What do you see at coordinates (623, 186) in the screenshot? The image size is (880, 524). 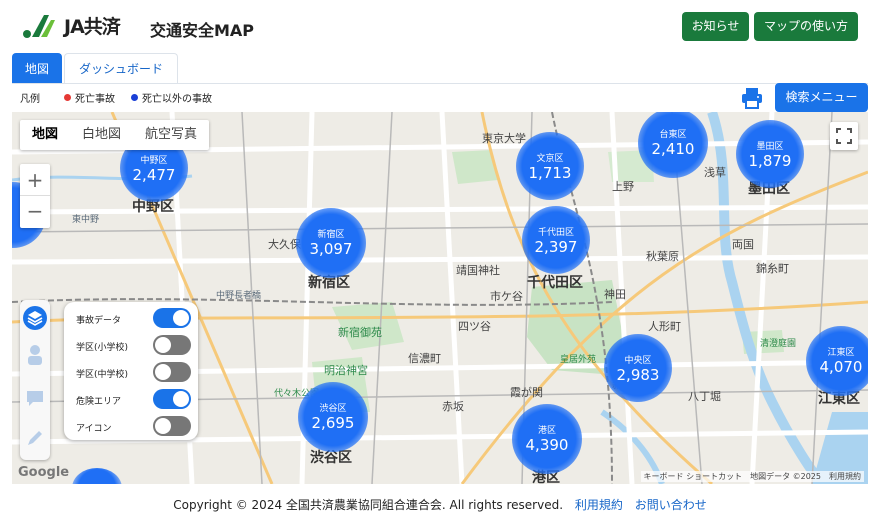 I see `map-label: 上野` at bounding box center [623, 186].